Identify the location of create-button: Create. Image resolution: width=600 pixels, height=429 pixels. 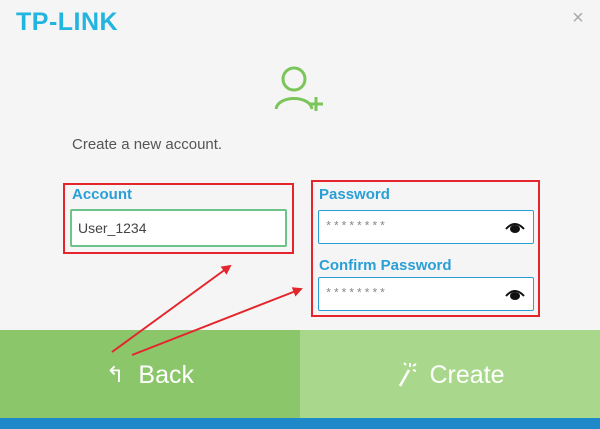
(450, 375).